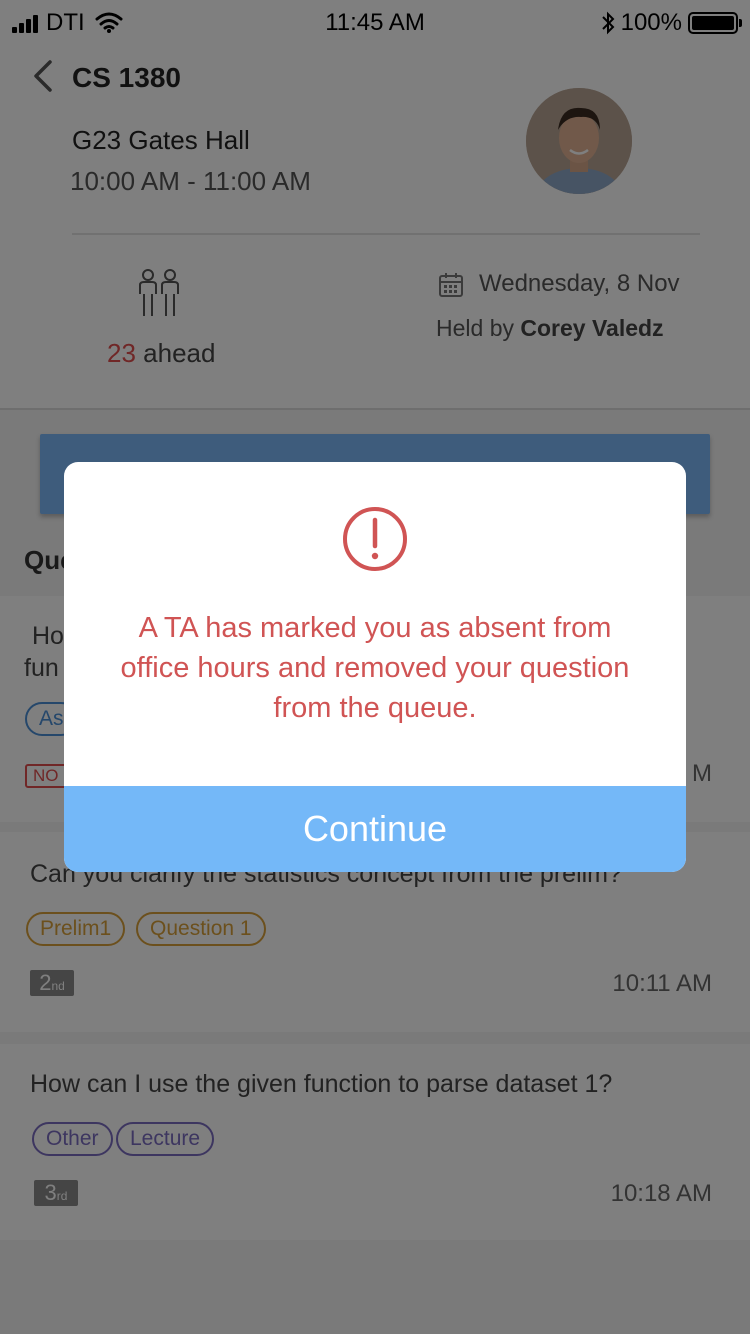 The height and width of the screenshot is (1334, 750). What do you see at coordinates (375, 539) in the screenshot?
I see `alert-circle-icon` at bounding box center [375, 539].